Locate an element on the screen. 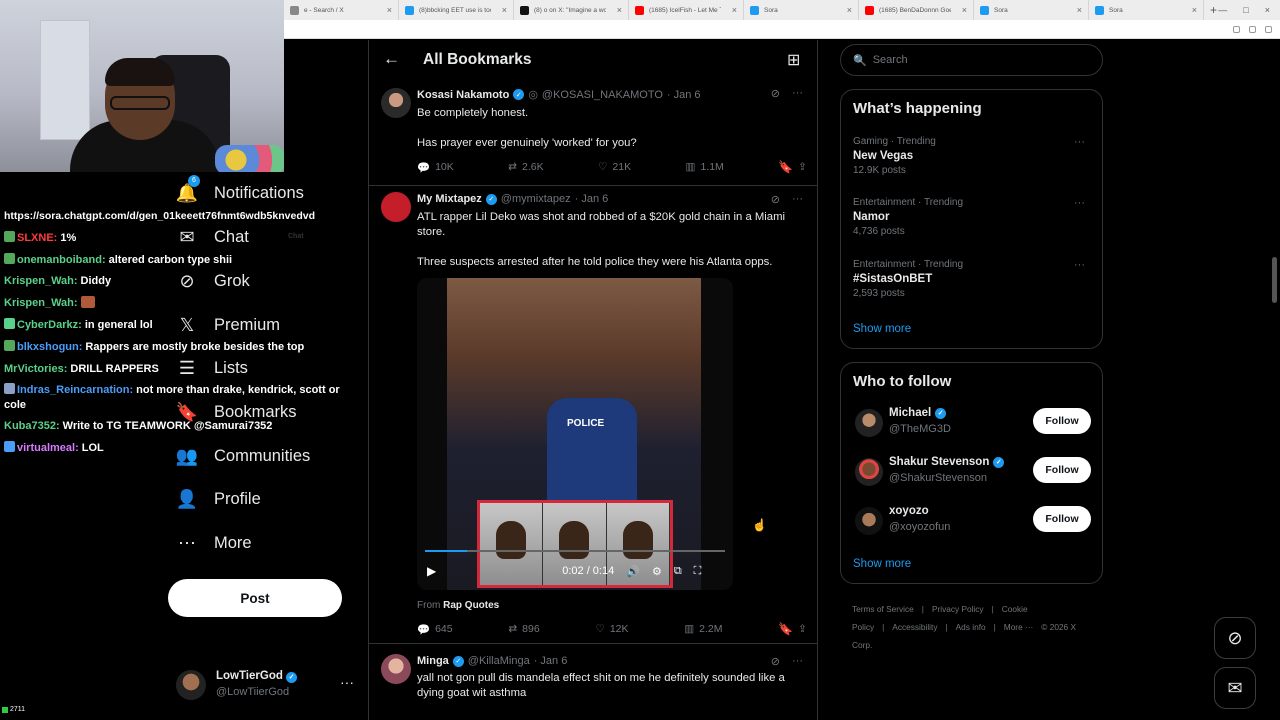 This screenshot has width=1280, height=720. nav-item-lists: ☰ Lists is located at coordinates (212, 368).